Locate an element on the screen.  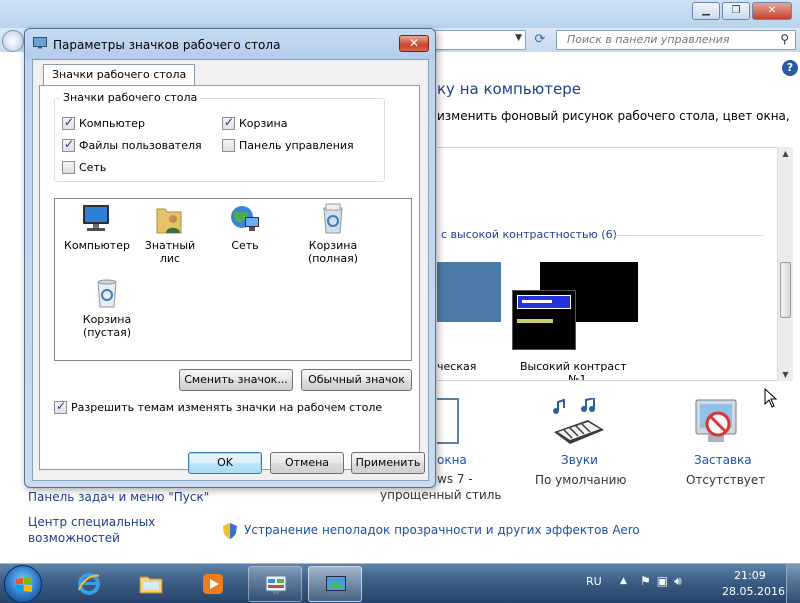
tray-icons: ⚑ ▣ 🔊︎ is located at coordinates (661, 581).